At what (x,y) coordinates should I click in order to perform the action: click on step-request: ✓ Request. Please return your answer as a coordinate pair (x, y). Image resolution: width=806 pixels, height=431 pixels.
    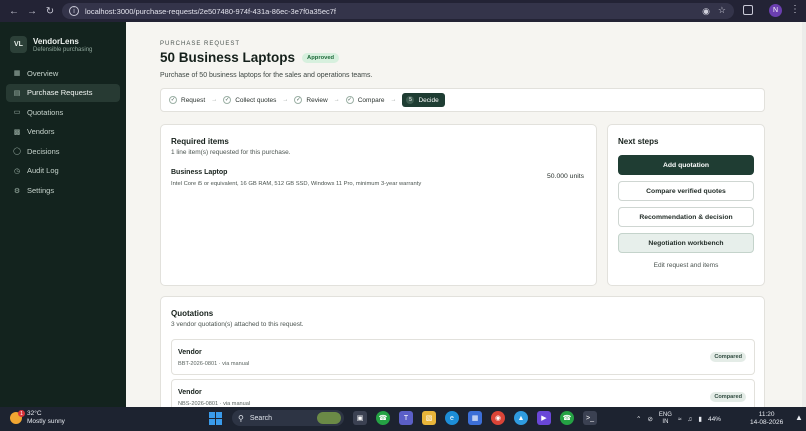
    Looking at the image, I should click on (187, 100).